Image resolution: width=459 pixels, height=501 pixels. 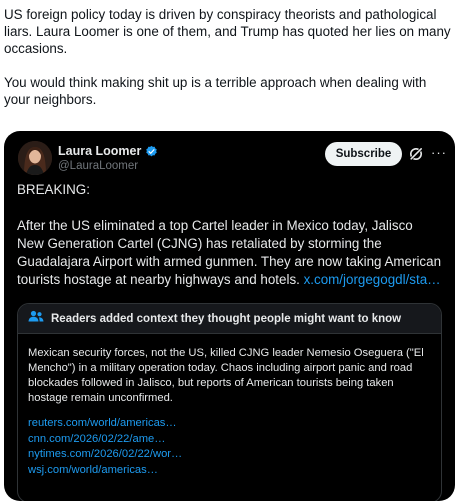 I want to click on quoted-post-header: Laura Loomer @LauraLoomer Subscribe ···, so click(x=232, y=159).